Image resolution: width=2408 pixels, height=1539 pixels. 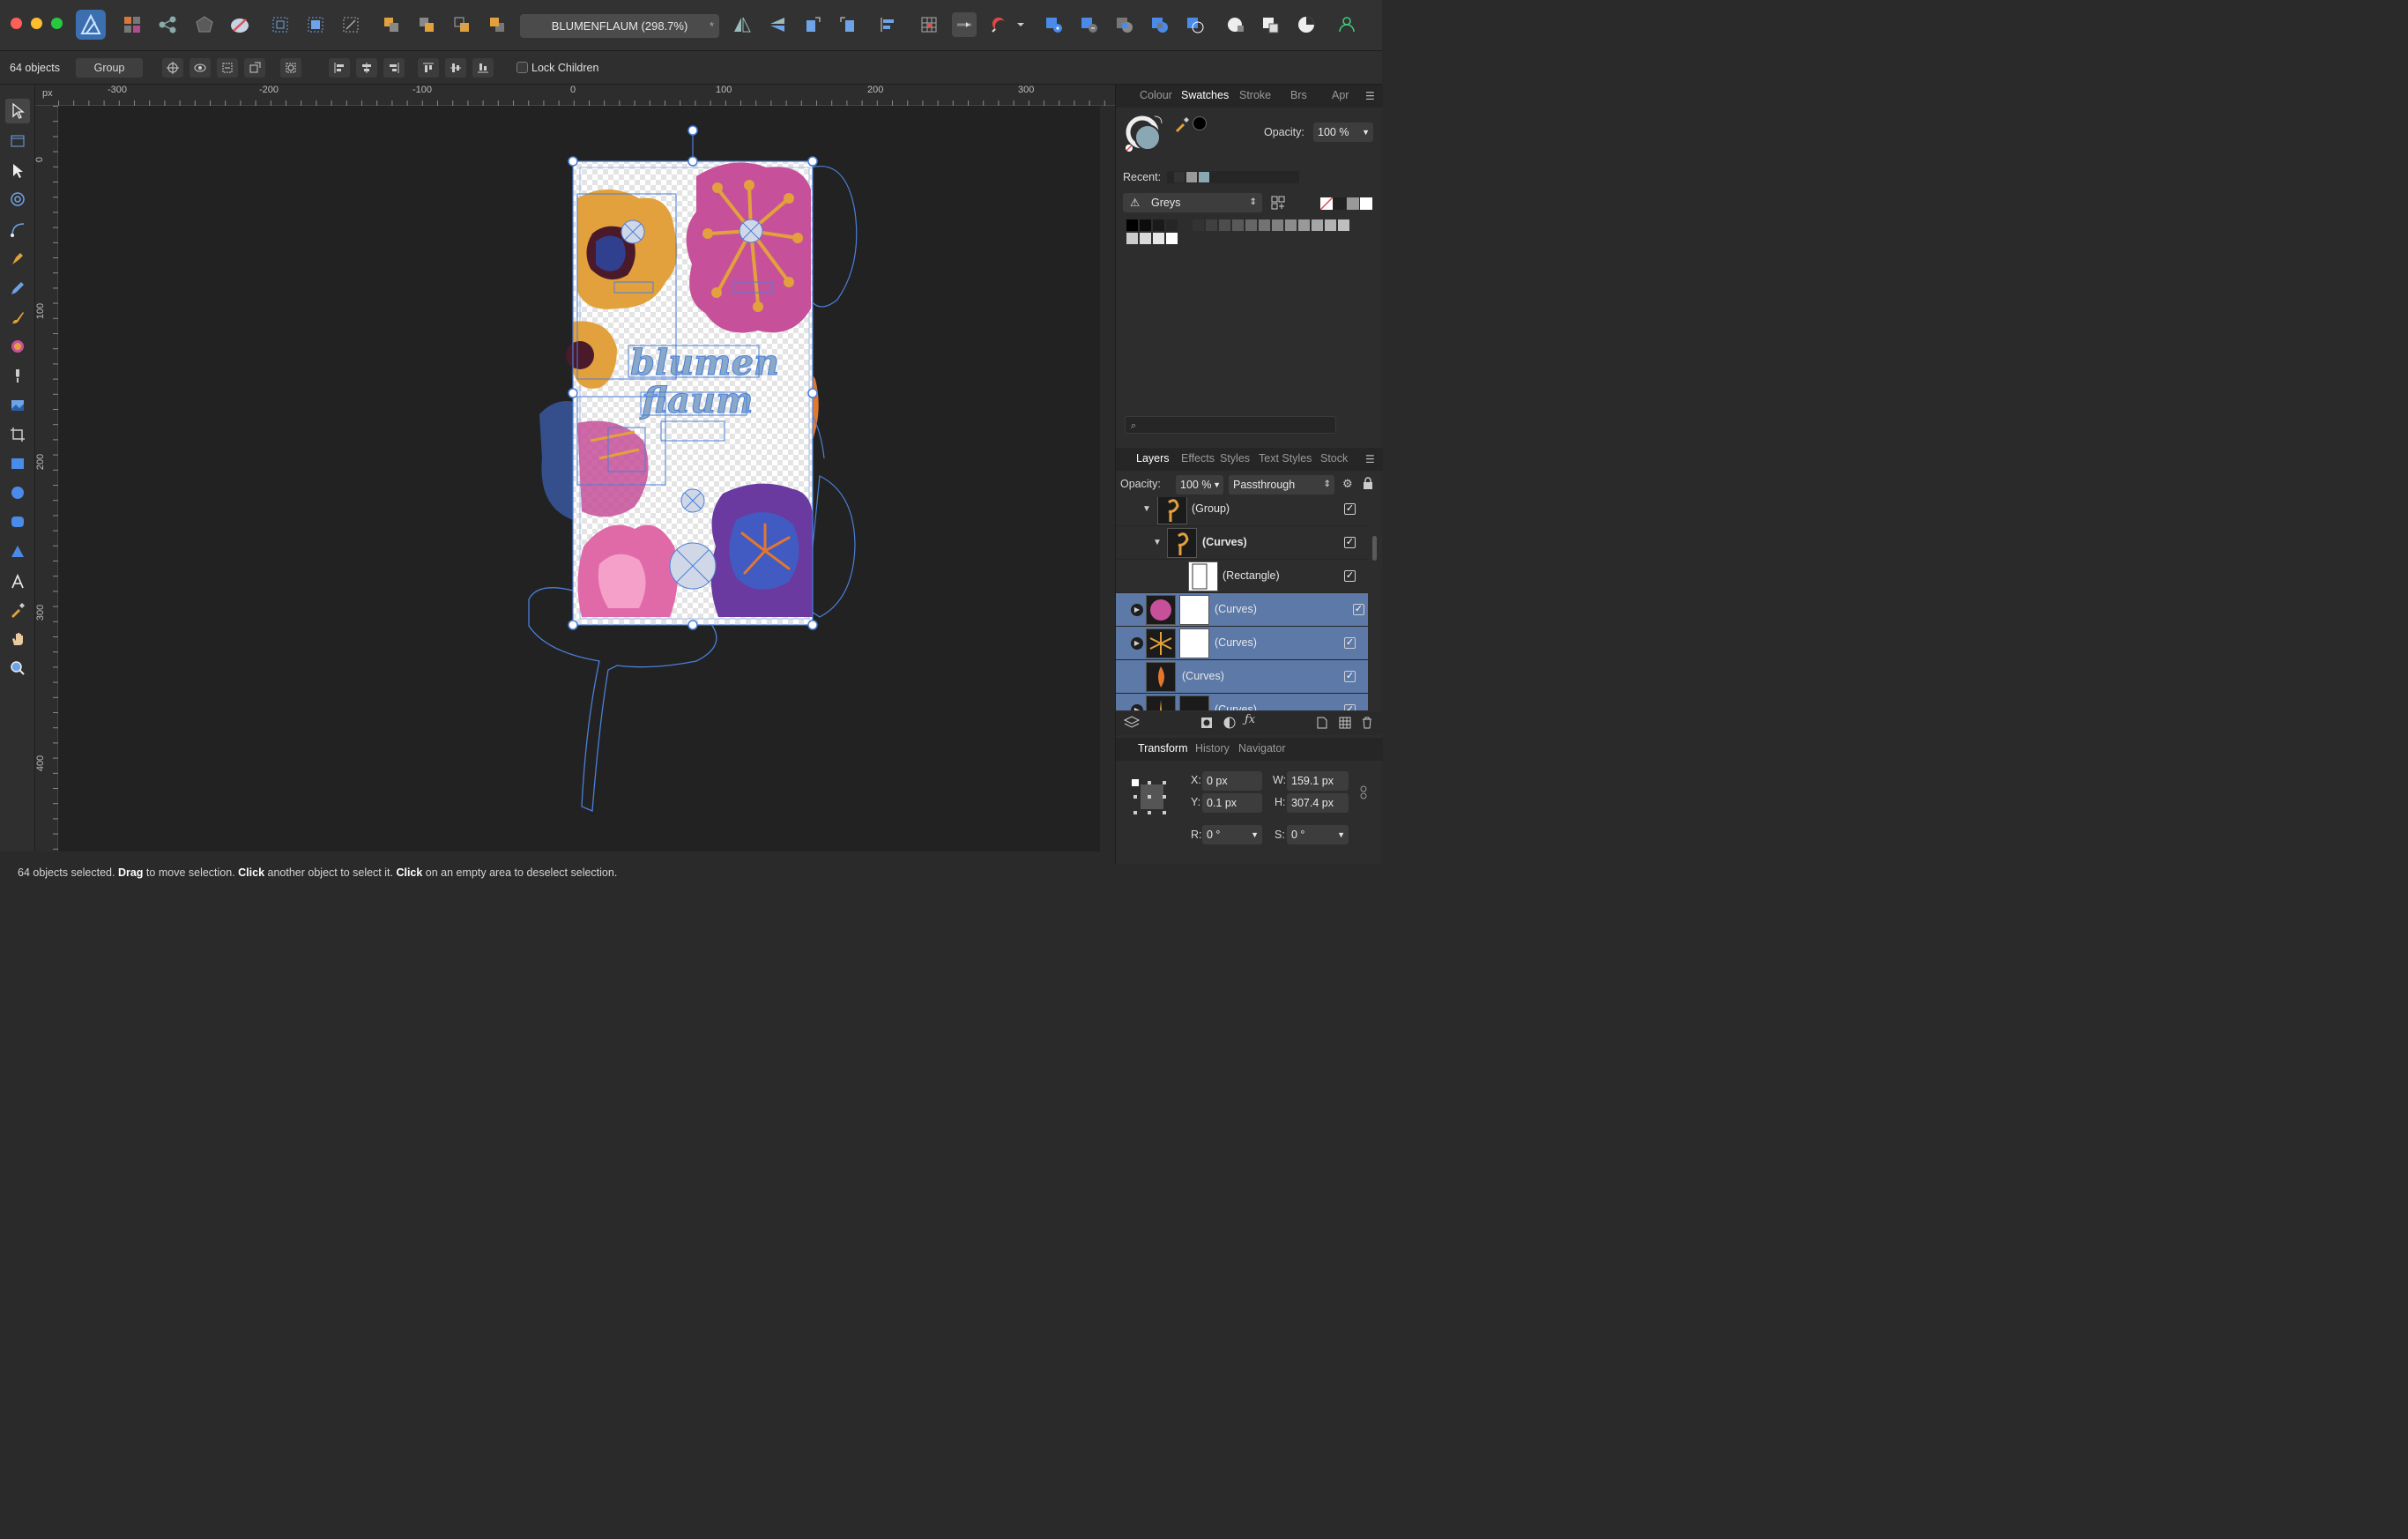 I want to click on pixel-persona-icon, so click(x=132, y=24).